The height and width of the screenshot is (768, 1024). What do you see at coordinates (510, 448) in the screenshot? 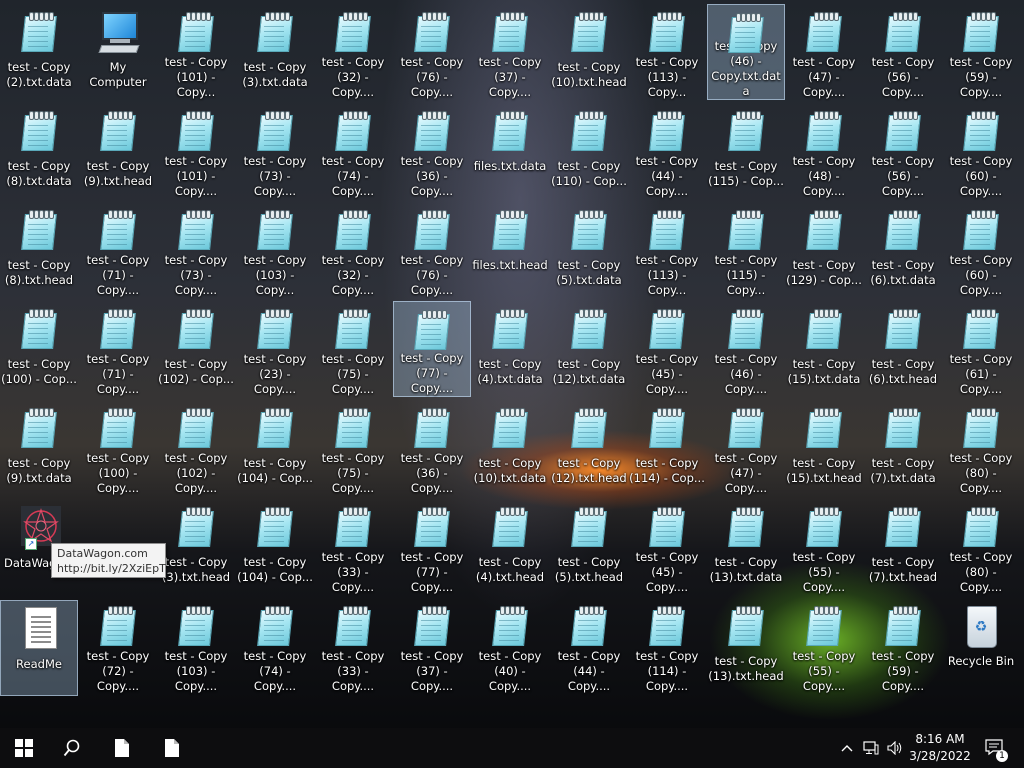
I see `desktop-file-icon: test - Copy (10).txt.data` at bounding box center [510, 448].